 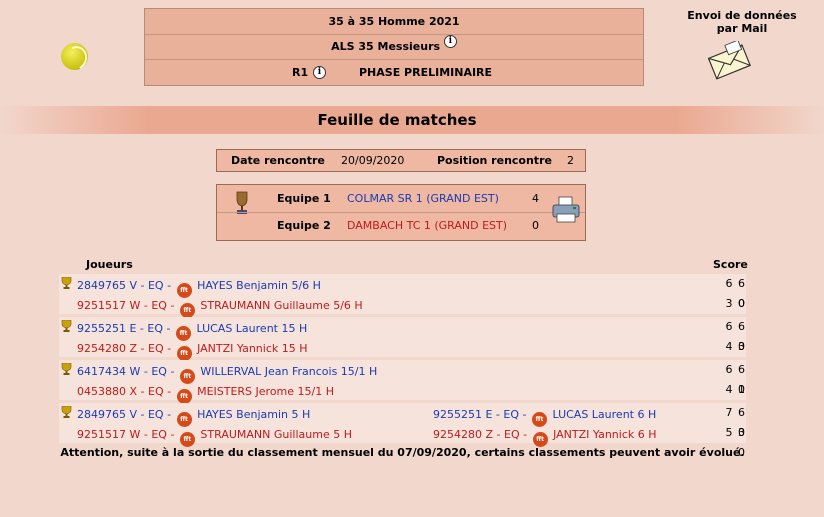 What do you see at coordinates (304, 198) in the screenshot?
I see `team1-label: Equipe 1` at bounding box center [304, 198].